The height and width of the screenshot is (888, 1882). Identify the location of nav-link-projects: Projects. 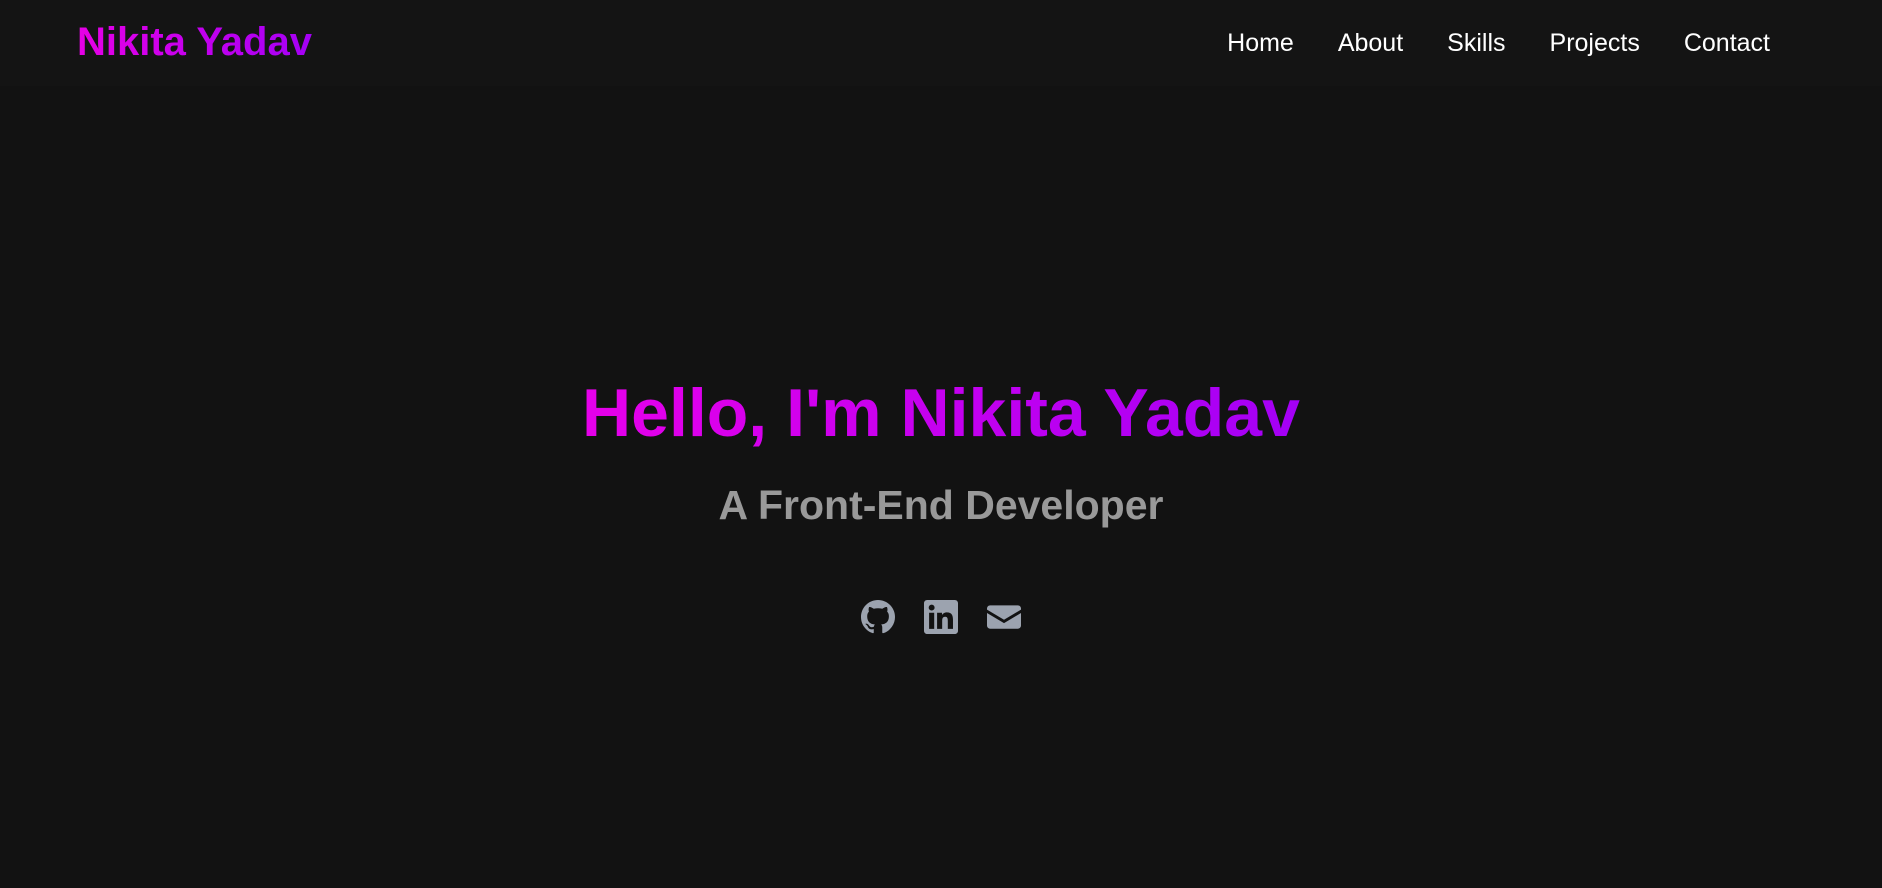
(1595, 43).